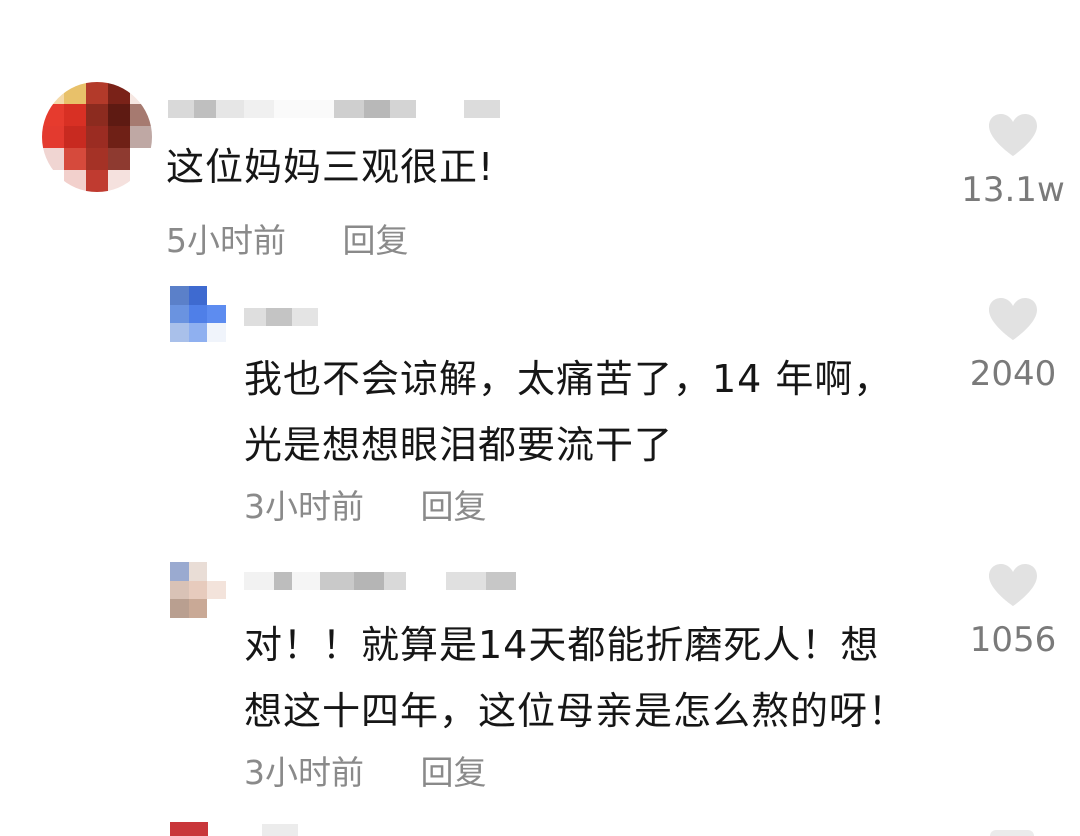  I want to click on comment-time: 5小时前, so click(226, 240).